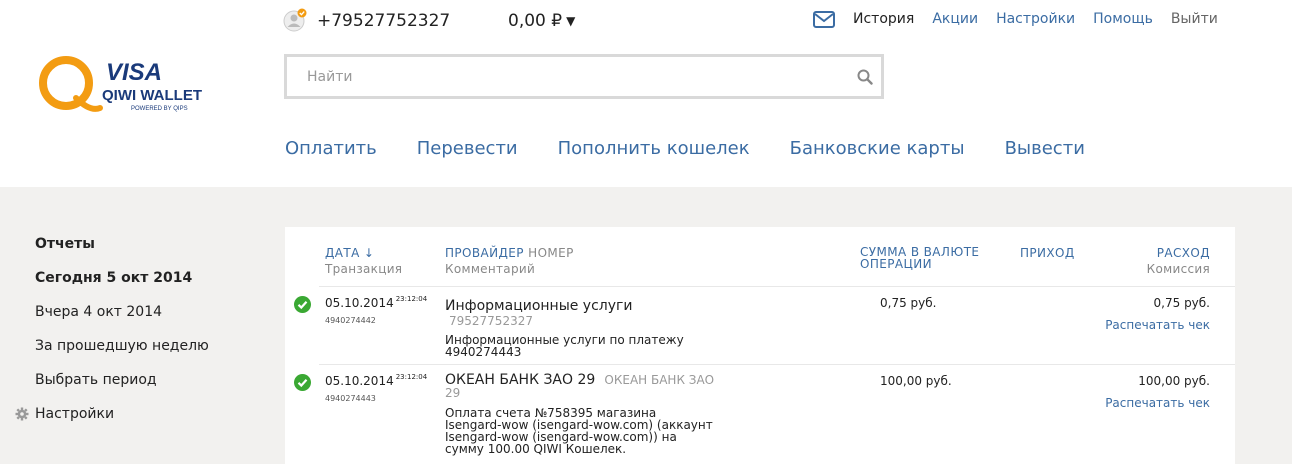 The height and width of the screenshot is (464, 1292). What do you see at coordinates (1157, 314) in the screenshot?
I see `row-expense-cell: 0,75 руб. Распечатать чек` at bounding box center [1157, 314].